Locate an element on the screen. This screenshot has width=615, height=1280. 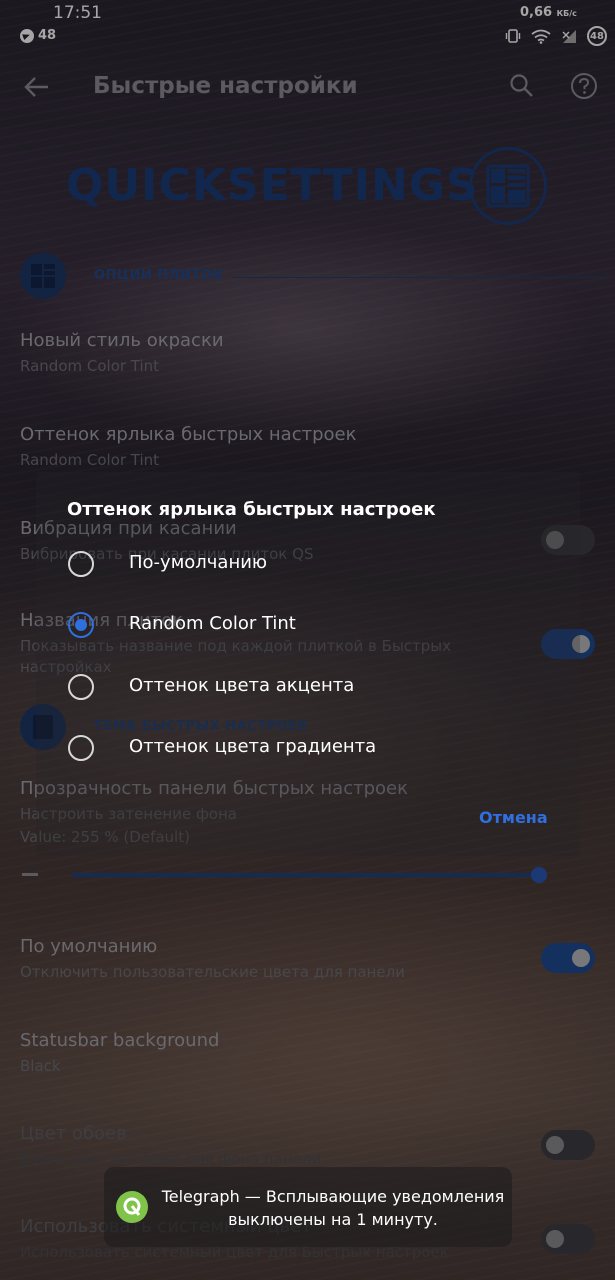
option-gradient-tint: Оттенок цвета градиента is located at coordinates (308, 748).